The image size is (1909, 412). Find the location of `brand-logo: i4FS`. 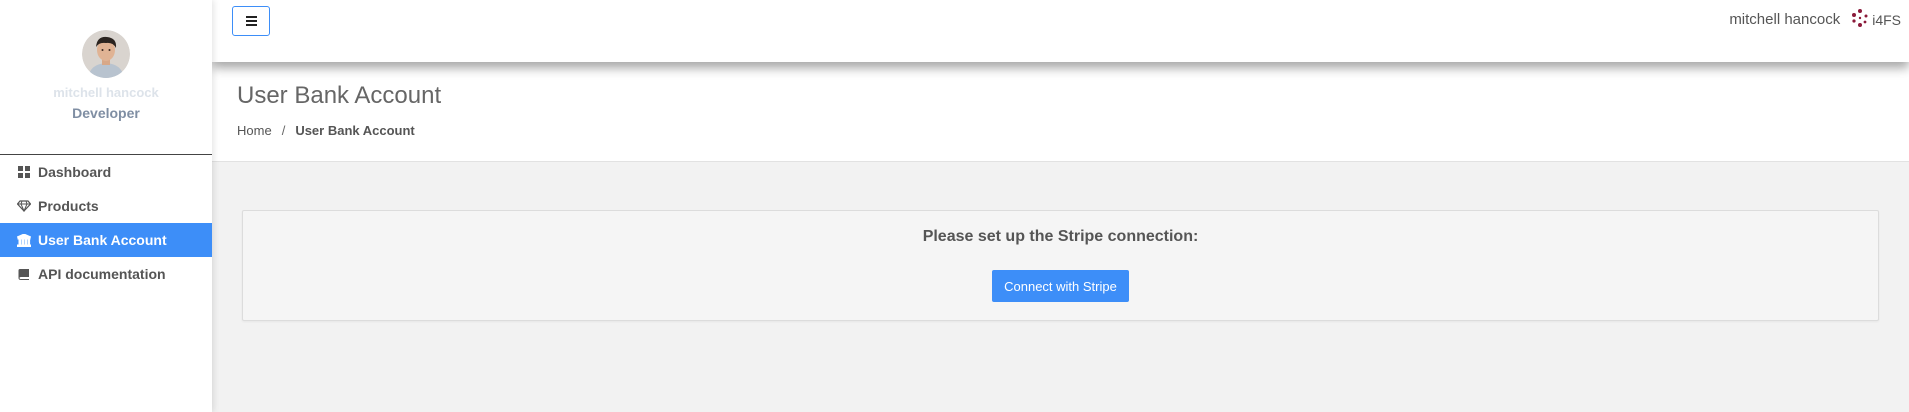

brand-logo: i4FS is located at coordinates (1875, 19).